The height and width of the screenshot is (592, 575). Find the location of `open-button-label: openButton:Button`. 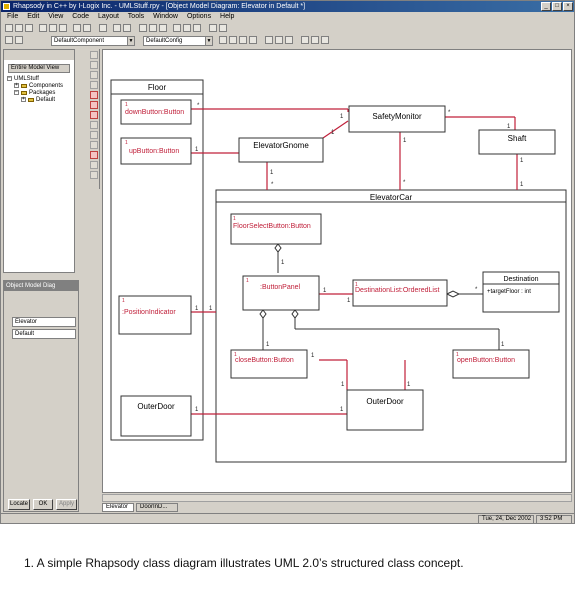

open-button-label: openButton:Button is located at coordinates (486, 360).